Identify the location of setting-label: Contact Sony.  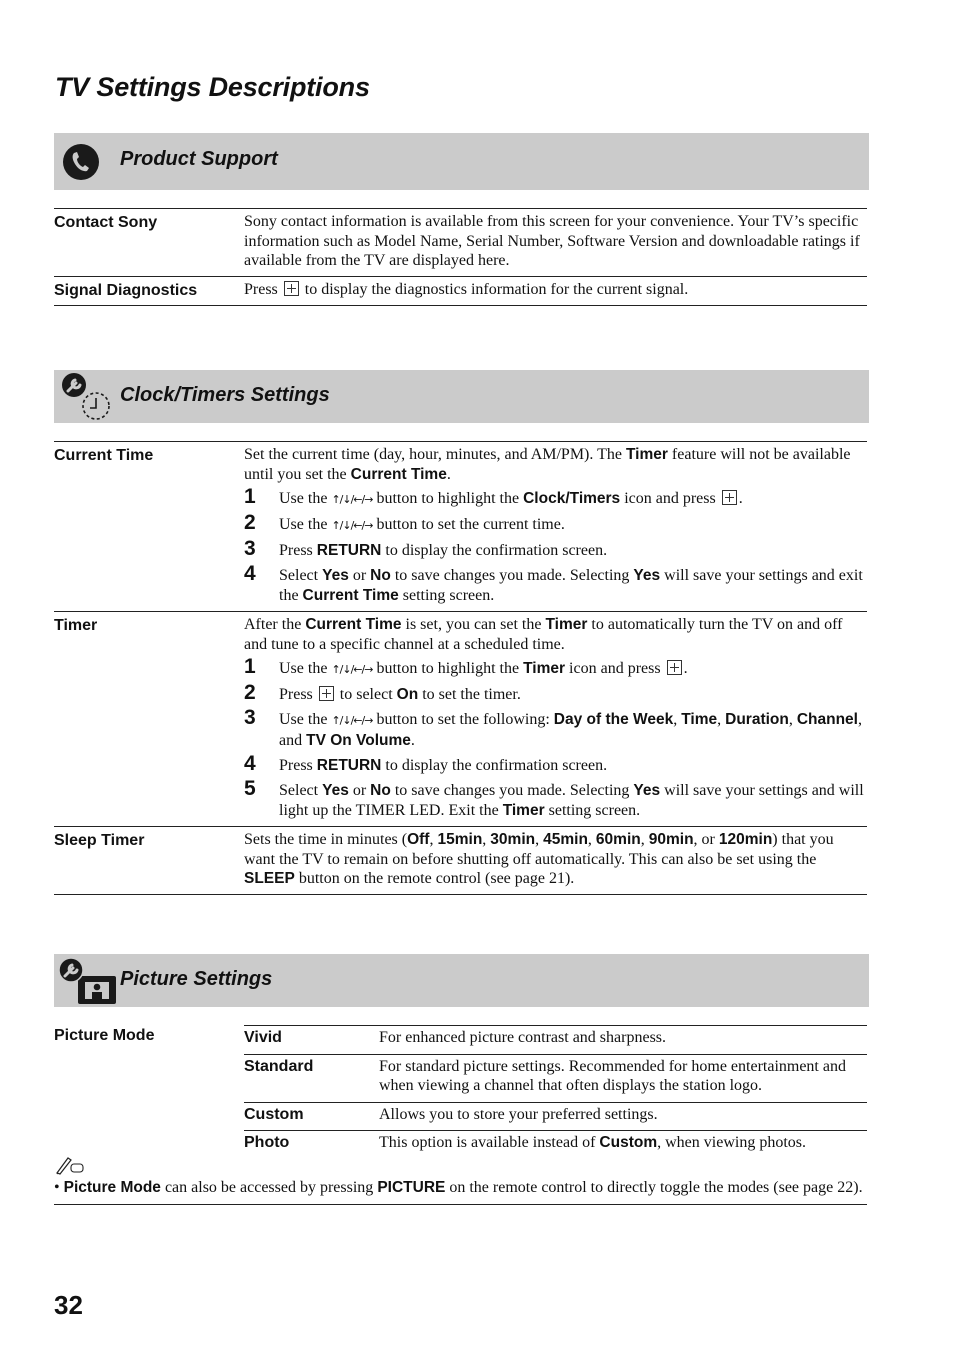
(106, 222).